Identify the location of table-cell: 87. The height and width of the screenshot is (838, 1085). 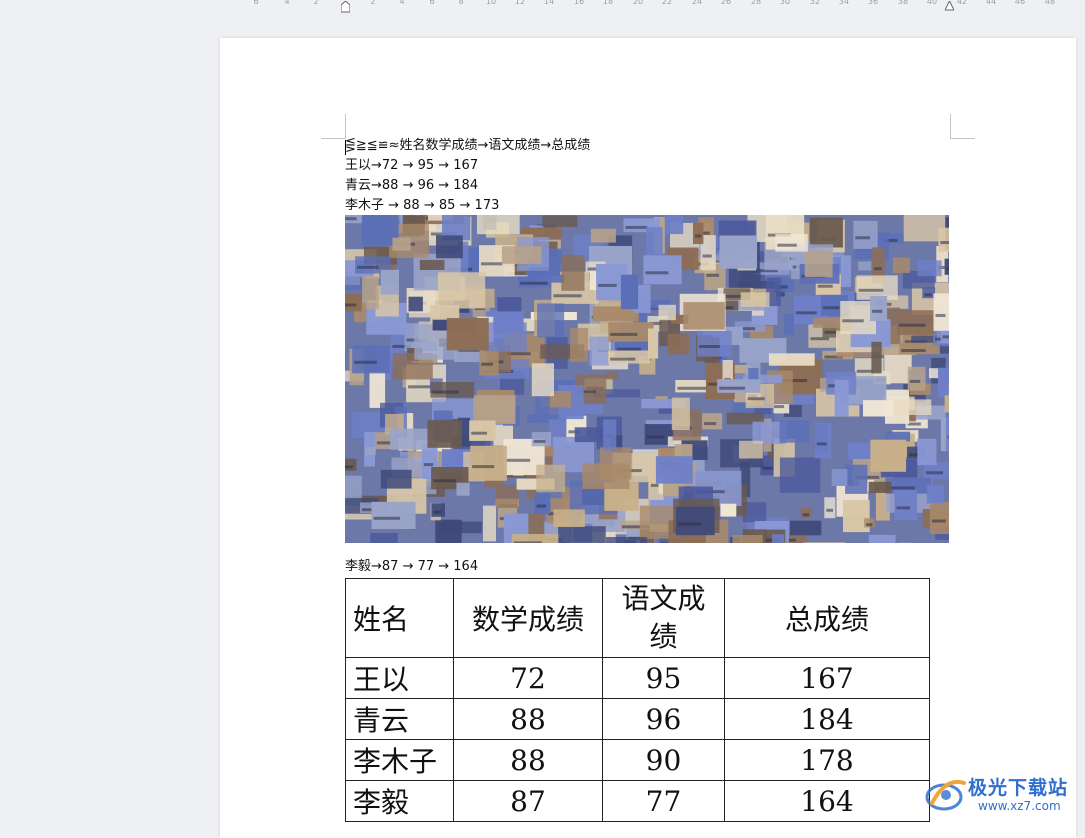
(528, 801).